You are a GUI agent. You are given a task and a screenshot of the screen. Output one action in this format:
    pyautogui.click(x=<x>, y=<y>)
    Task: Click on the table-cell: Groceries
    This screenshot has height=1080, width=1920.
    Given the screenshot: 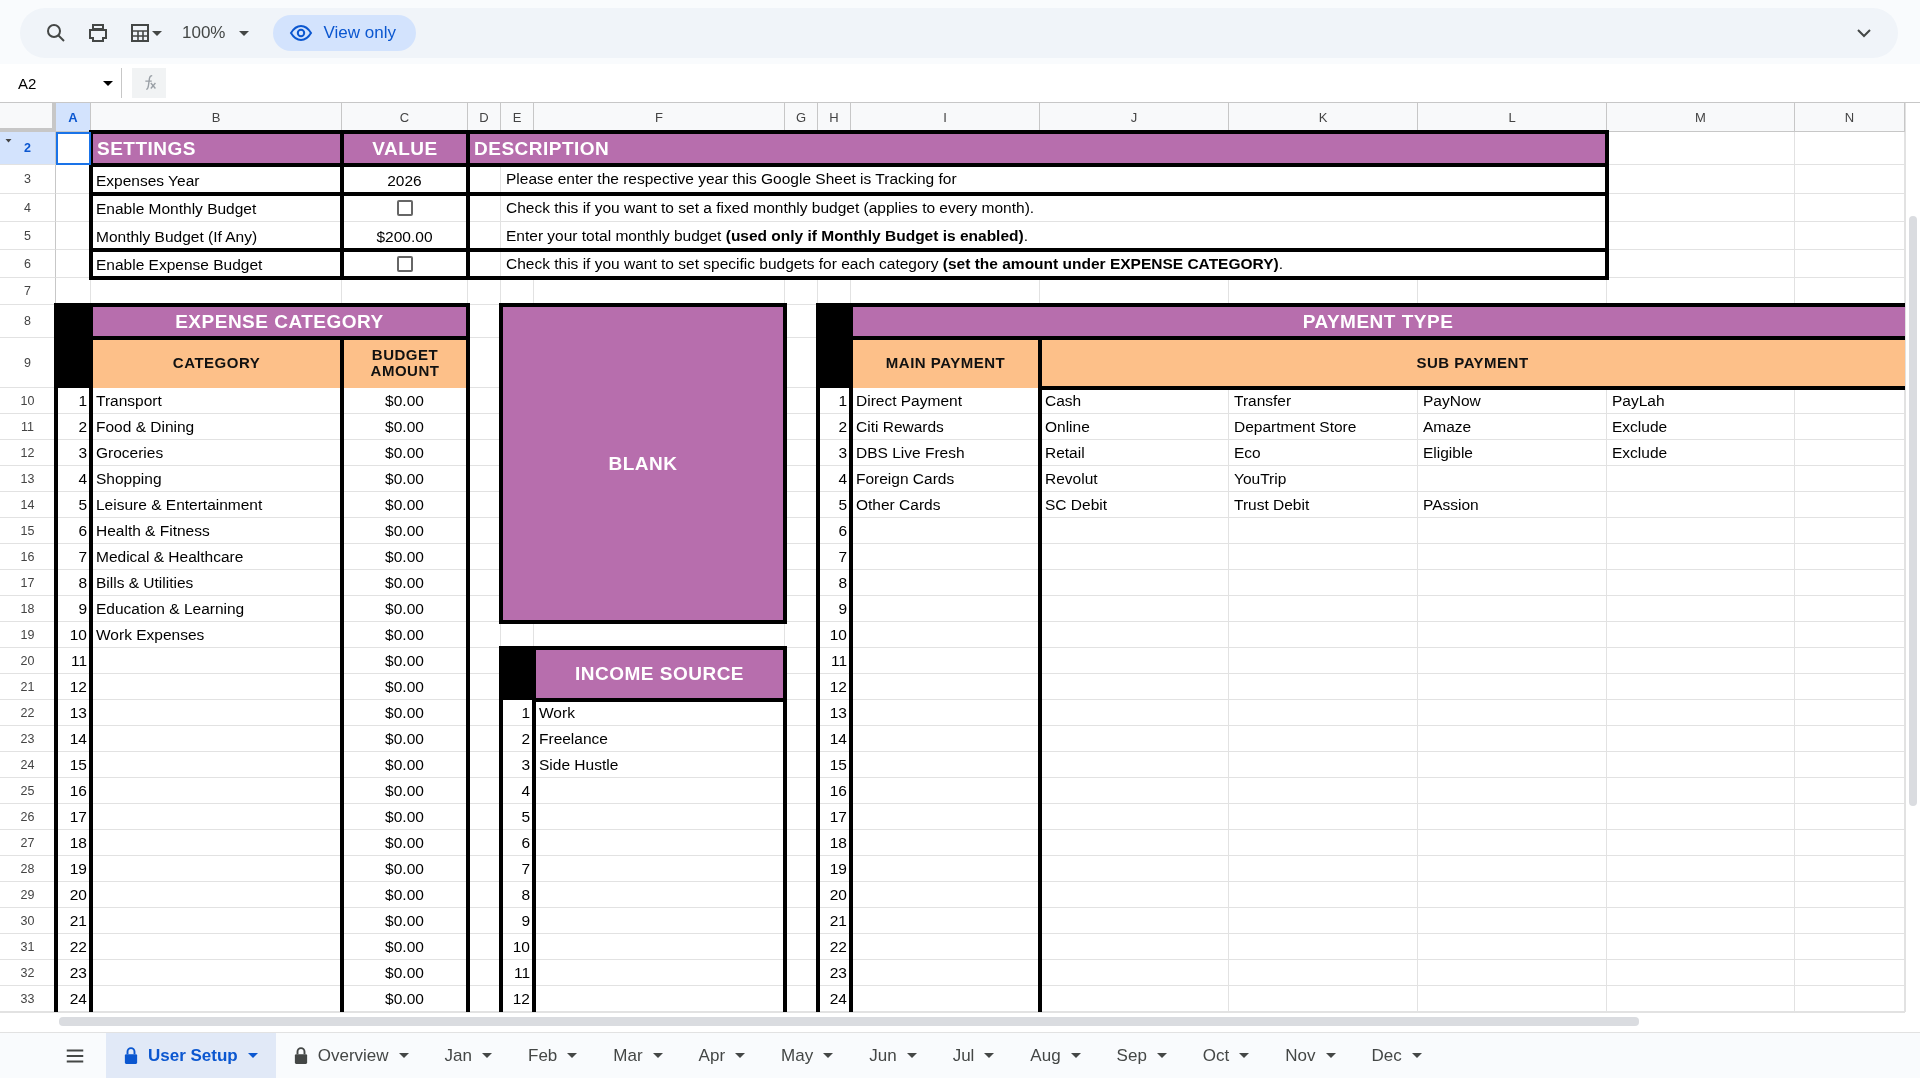 What is the action you would take?
    pyautogui.click(x=216, y=453)
    